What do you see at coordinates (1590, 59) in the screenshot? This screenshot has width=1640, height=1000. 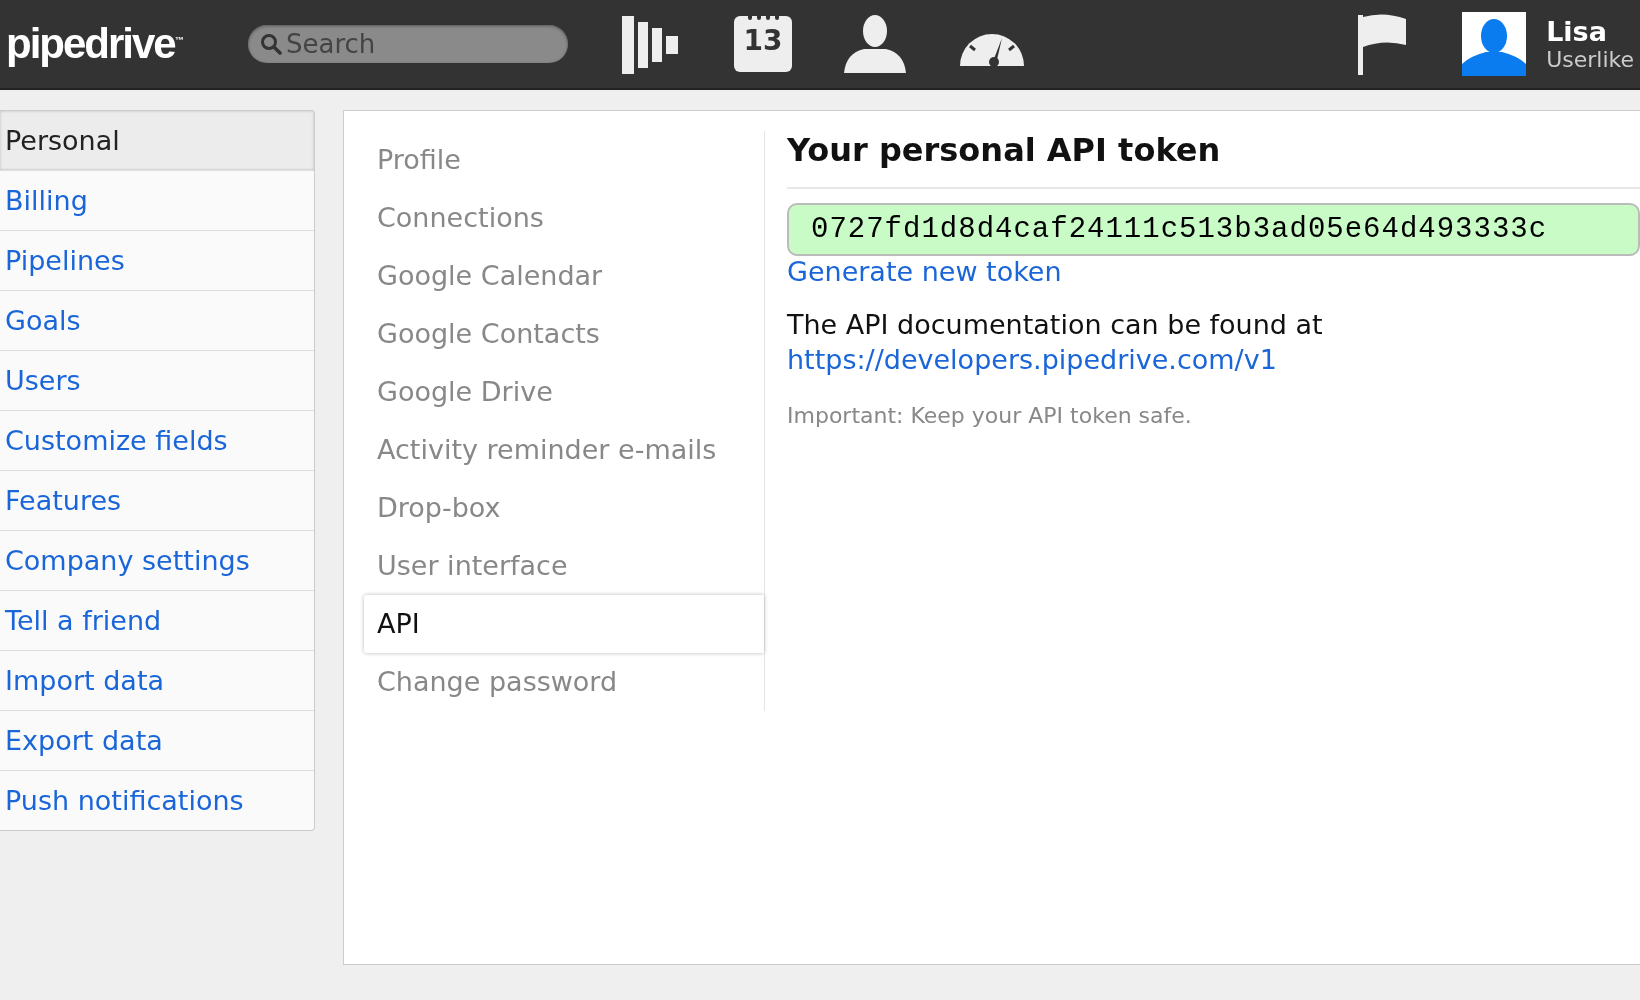 I see `company-name: Userlike` at bounding box center [1590, 59].